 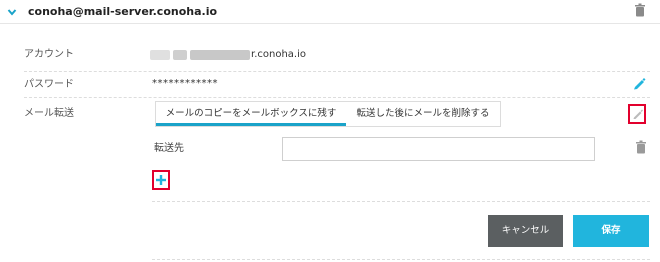 What do you see at coordinates (423, 114) in the screenshot?
I see `forward-mode-option-delete-after: 転送した後にメールを削除する` at bounding box center [423, 114].